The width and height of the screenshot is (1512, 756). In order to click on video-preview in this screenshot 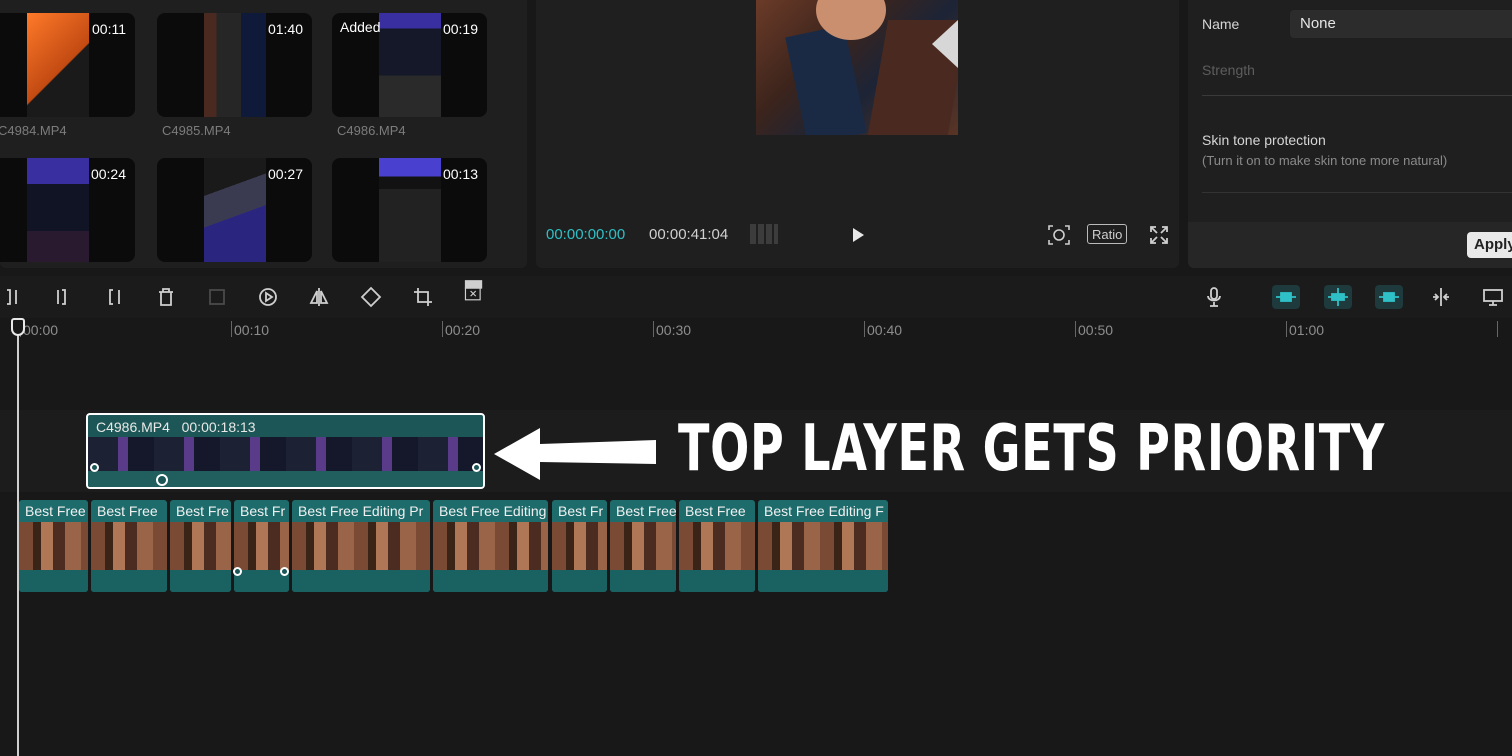, I will do `click(857, 67)`.